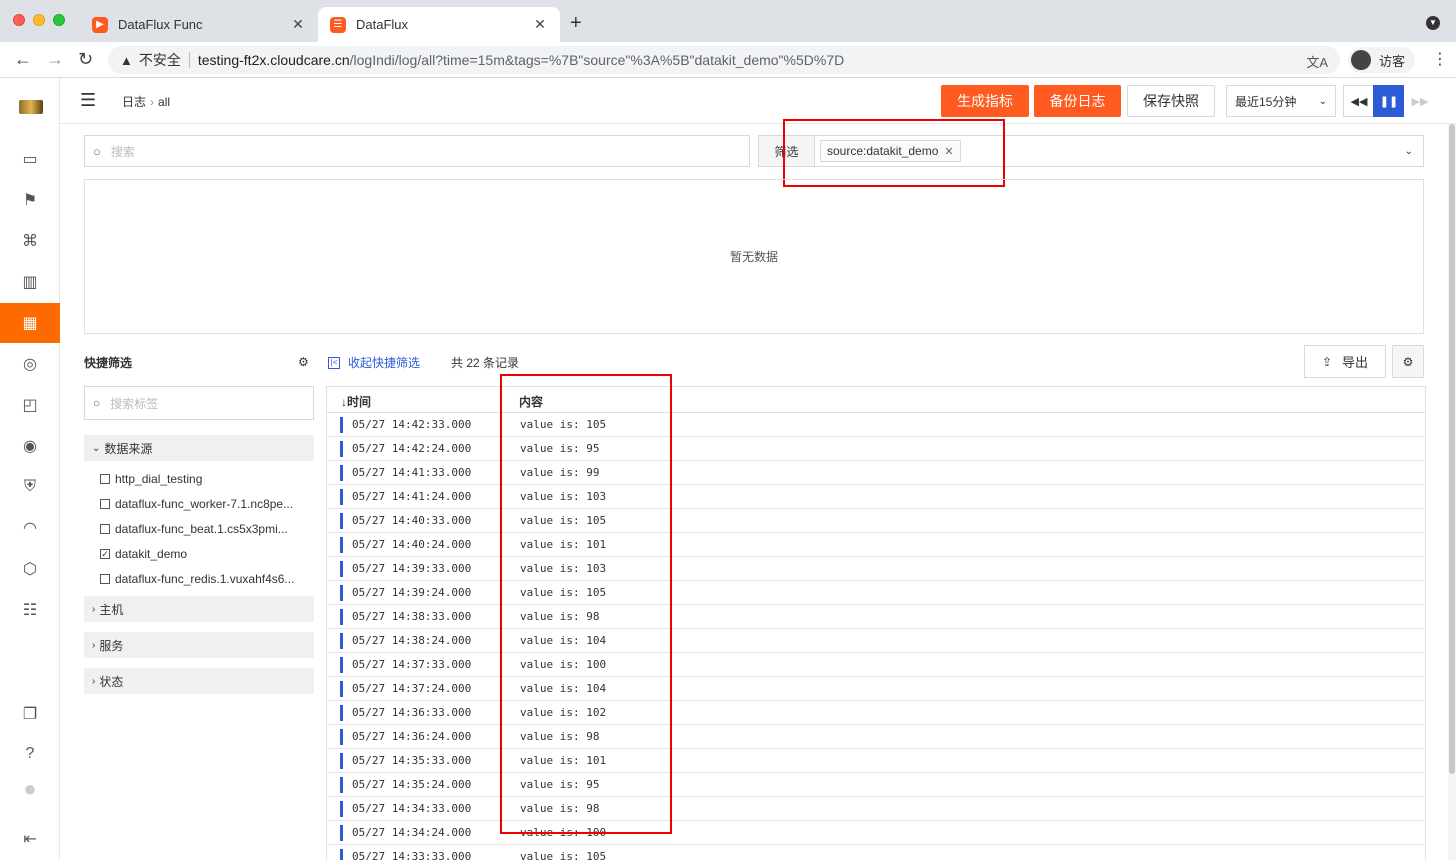 This screenshot has width=1456, height=860. I want to click on monitor-icon: ▭, so click(30, 159).